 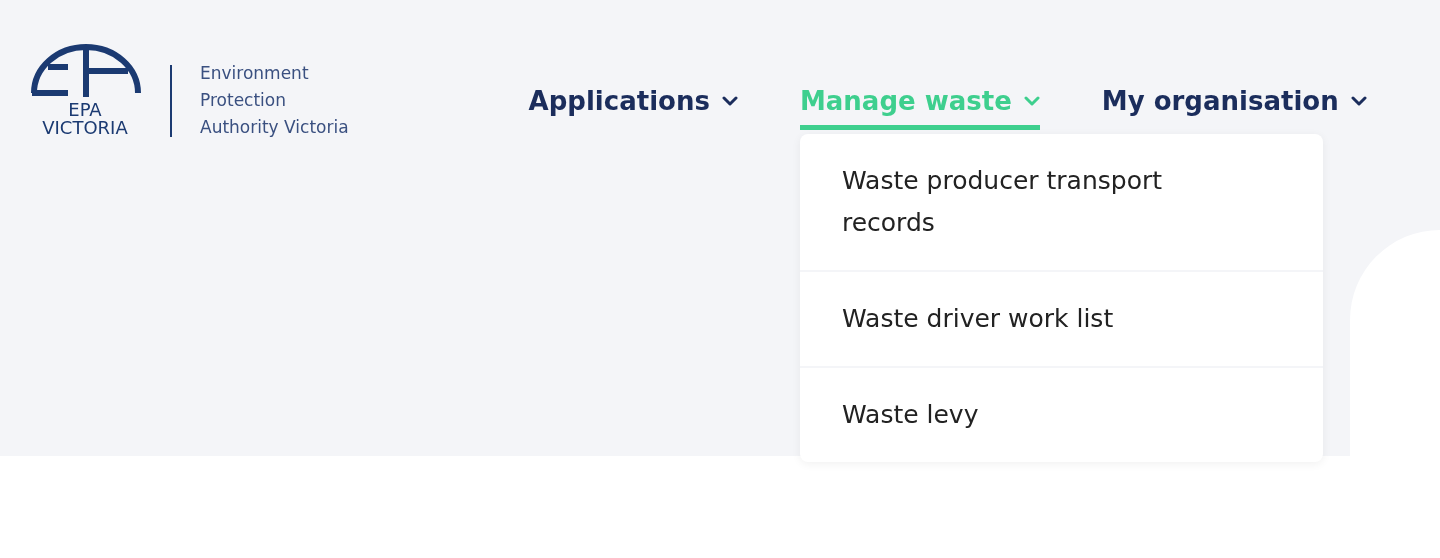 I want to click on dropdown-menu-item: Waste levy, so click(x=1061, y=414).